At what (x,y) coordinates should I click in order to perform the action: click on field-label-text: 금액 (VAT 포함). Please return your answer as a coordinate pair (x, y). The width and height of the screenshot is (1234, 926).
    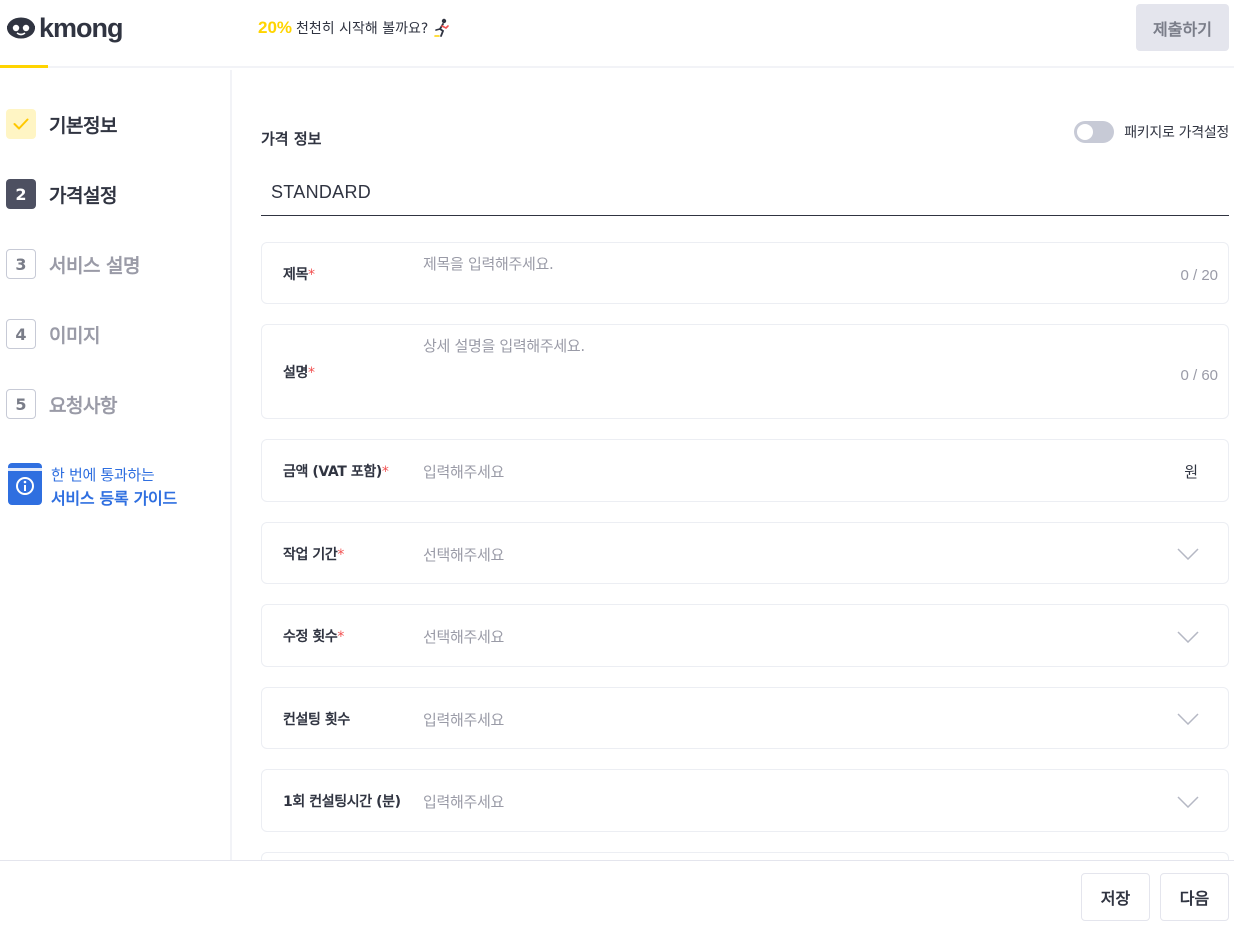
    Looking at the image, I should click on (332, 472).